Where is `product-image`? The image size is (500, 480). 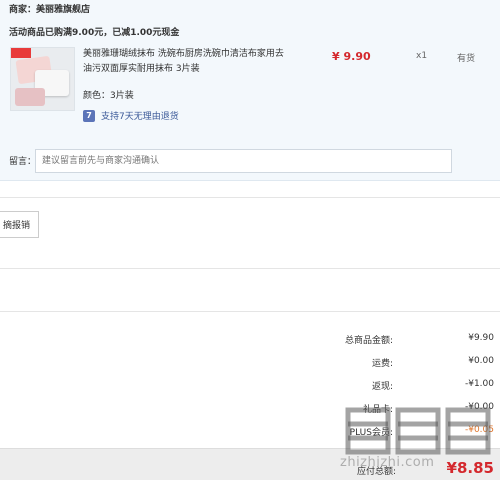 product-image is located at coordinates (42, 79).